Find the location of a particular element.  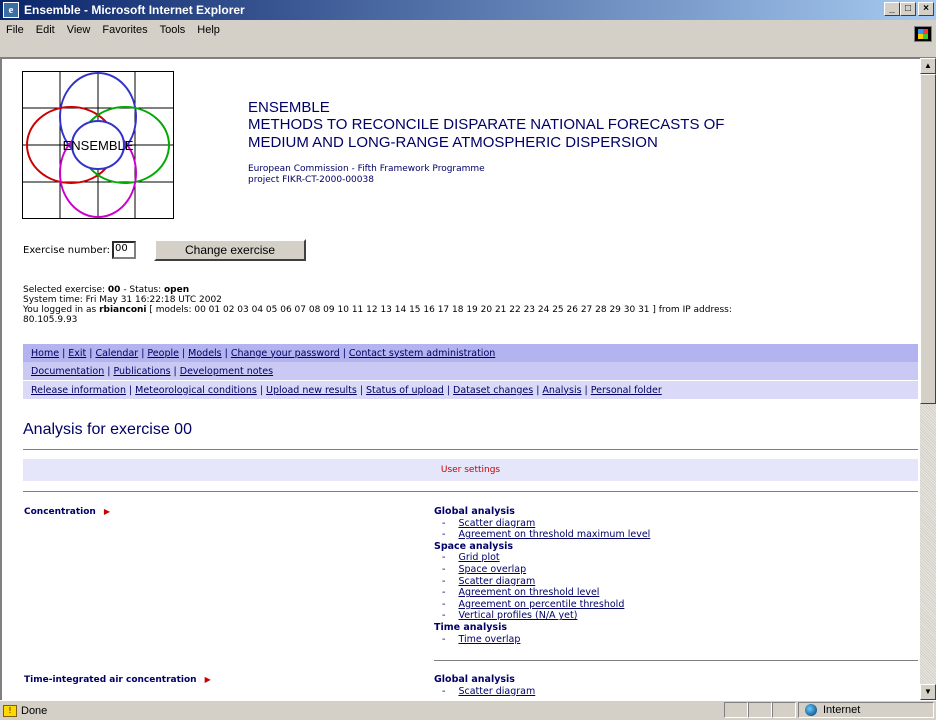

list-item: - Agreement on percentile threshold is located at coordinates (533, 604).